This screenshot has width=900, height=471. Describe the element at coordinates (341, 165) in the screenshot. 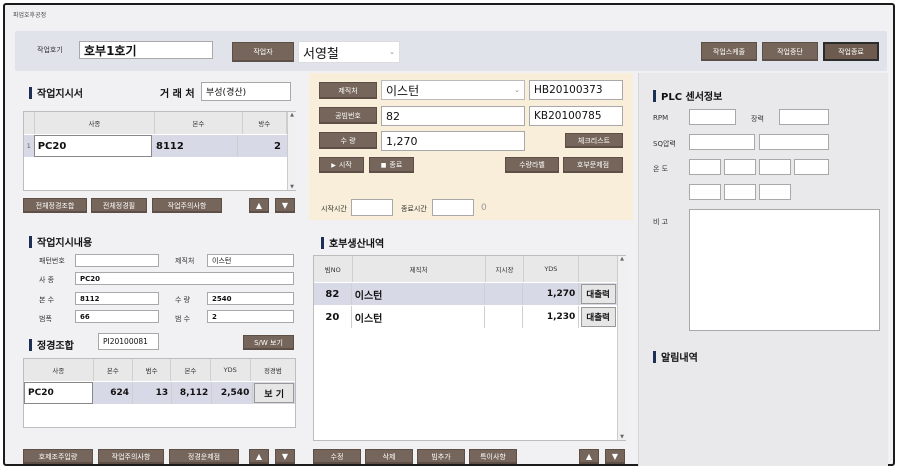

I see `start-button: ▶ 시작` at that location.